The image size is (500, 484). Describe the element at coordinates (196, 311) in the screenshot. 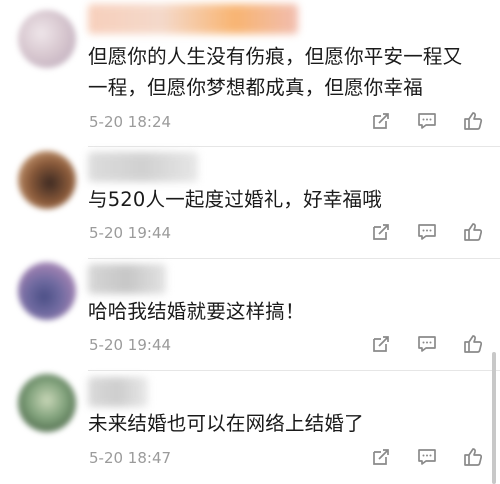

I see `comment-text: 哈哈我结婚就要这样搞！` at that location.